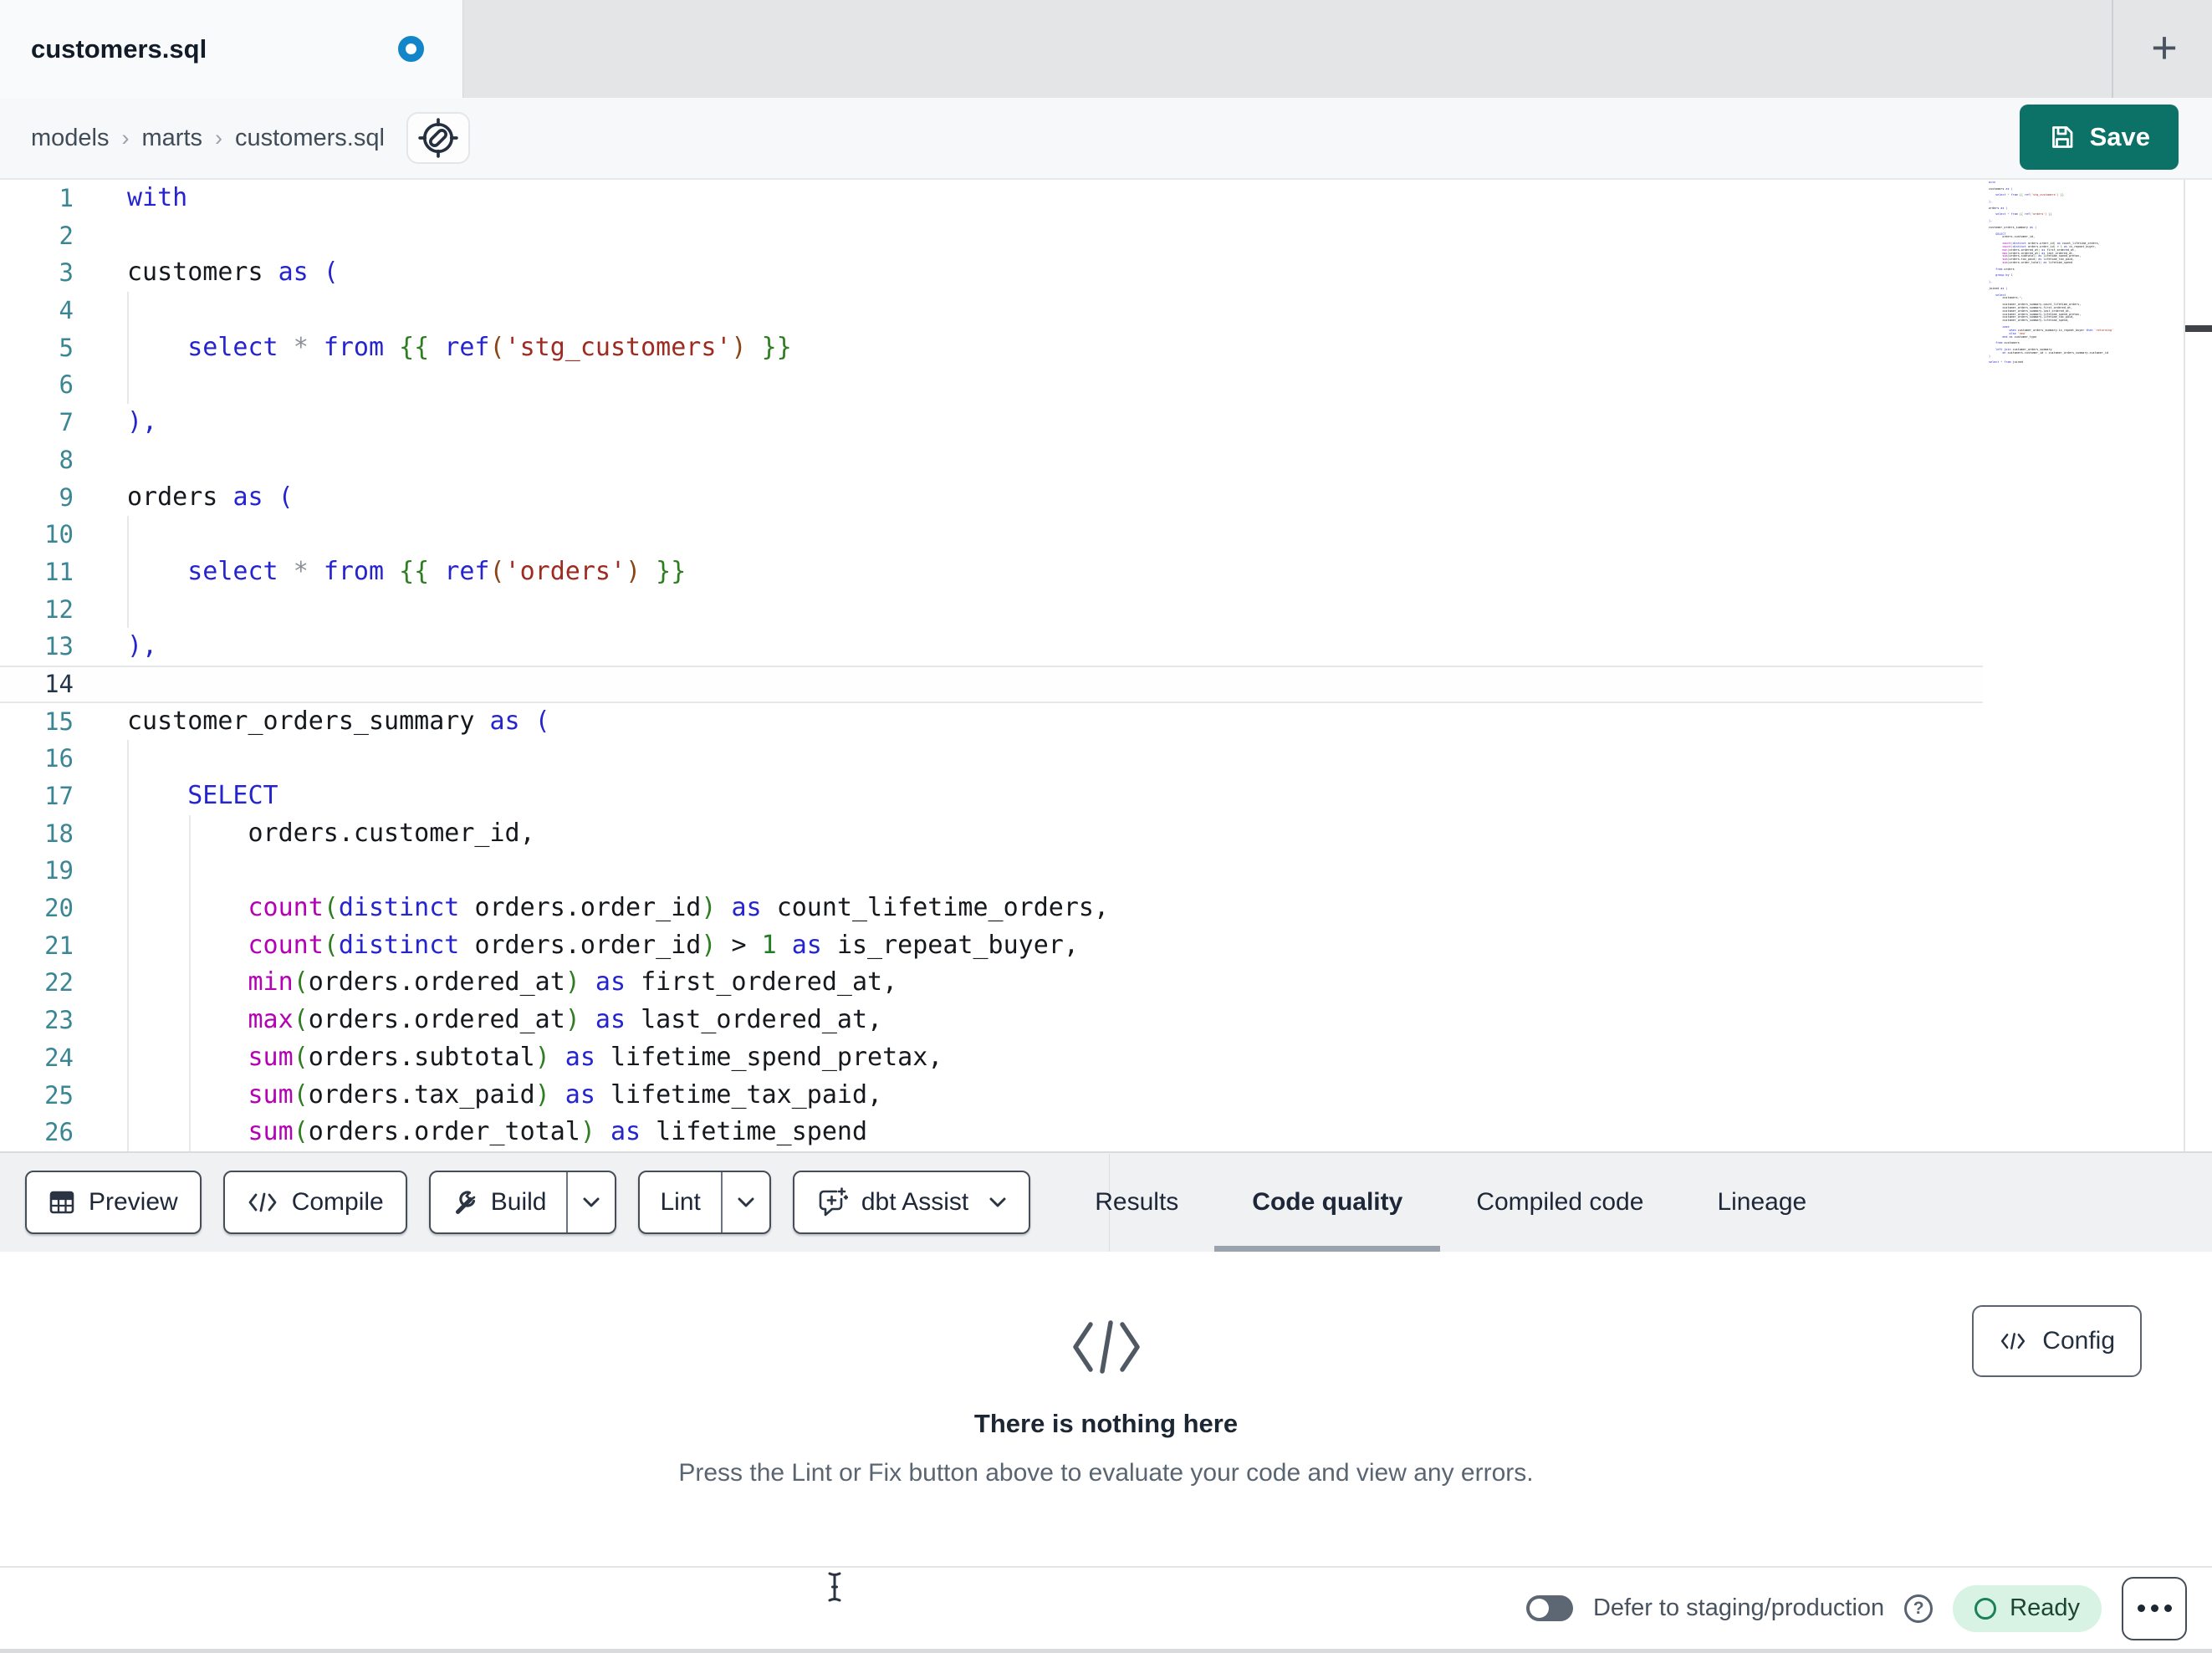 This screenshot has width=2212, height=1653. Describe the element at coordinates (37, 385) in the screenshot. I see `line-number: 6` at that location.